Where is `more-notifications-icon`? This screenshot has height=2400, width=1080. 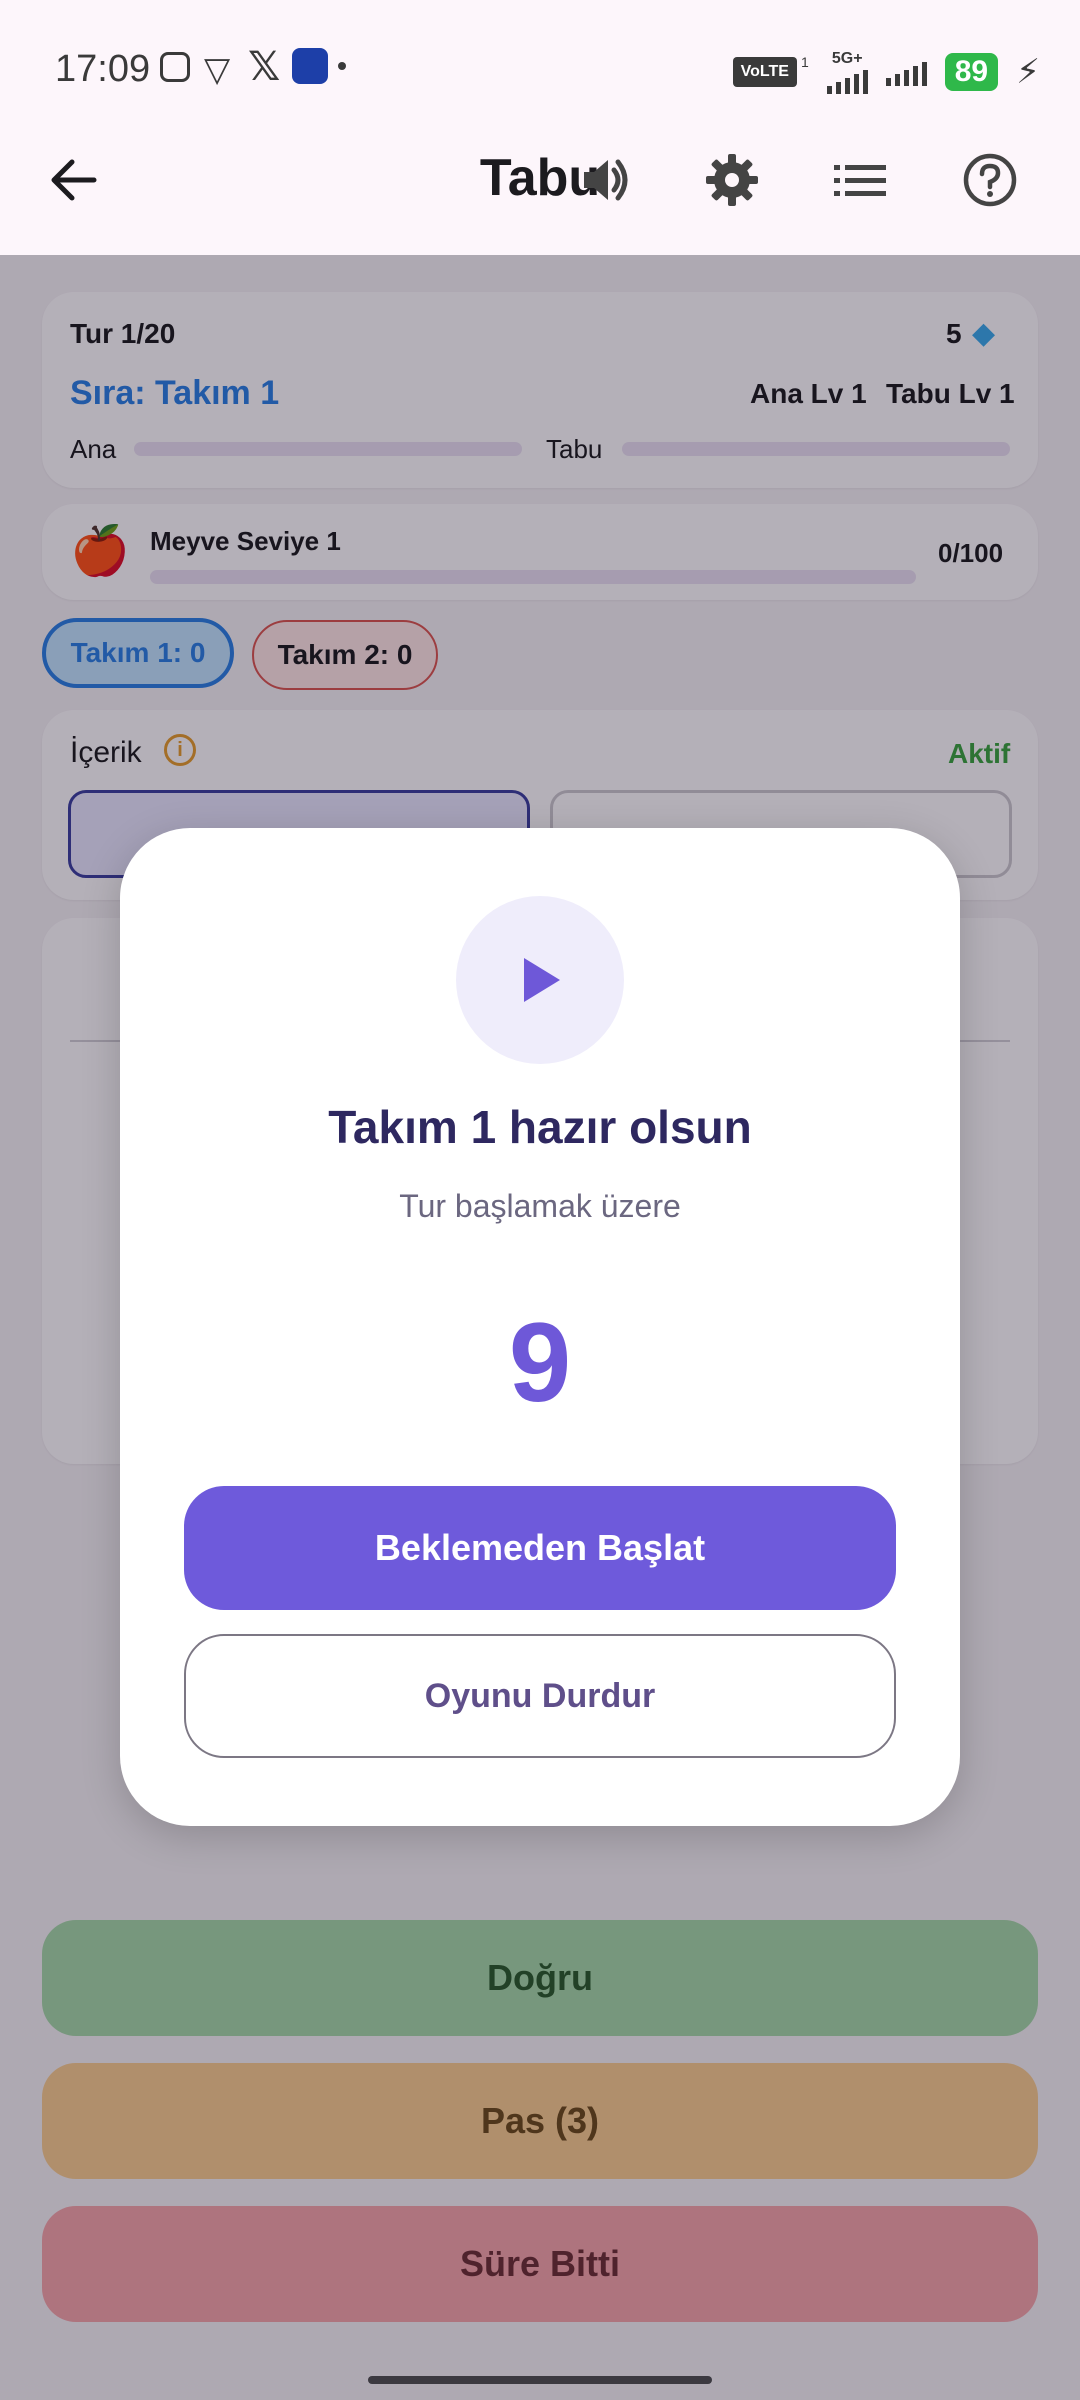 more-notifications-icon is located at coordinates (342, 66).